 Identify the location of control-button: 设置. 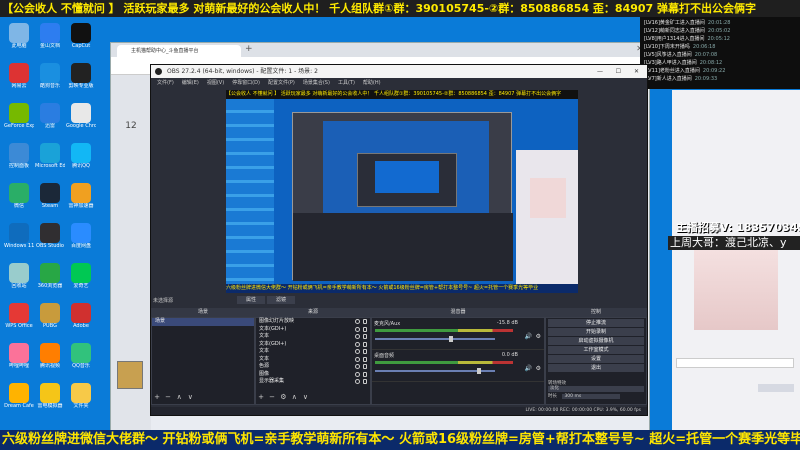
(596, 359).